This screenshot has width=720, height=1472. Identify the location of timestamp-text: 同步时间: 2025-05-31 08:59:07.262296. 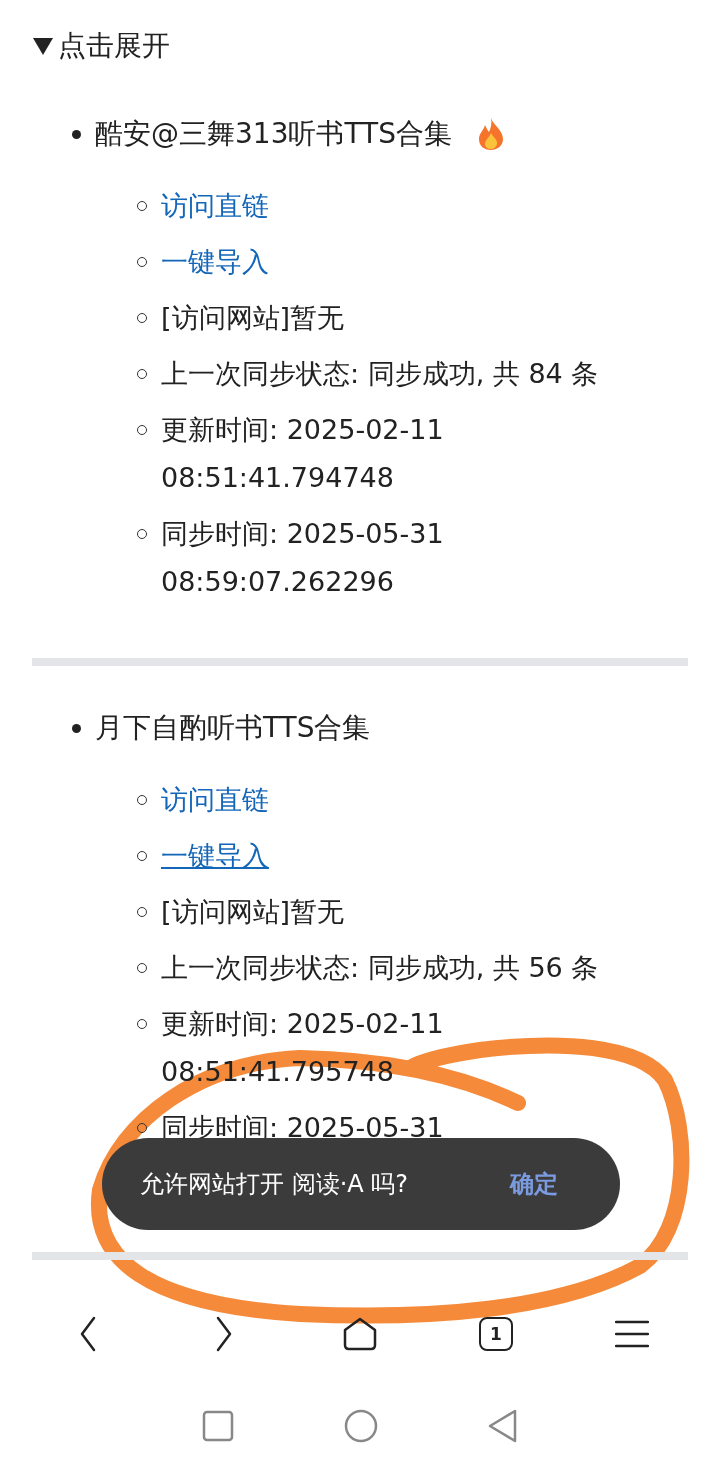
(303, 558).